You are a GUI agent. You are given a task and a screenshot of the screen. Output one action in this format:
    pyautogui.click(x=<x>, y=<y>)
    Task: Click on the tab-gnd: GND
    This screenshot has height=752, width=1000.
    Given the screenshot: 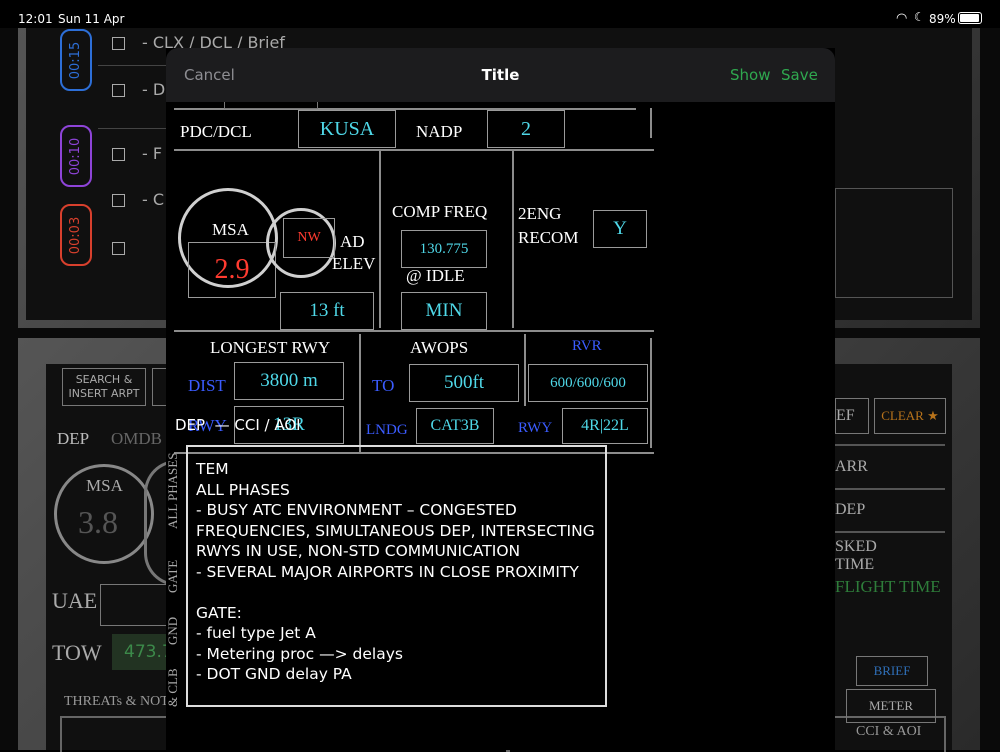 What is the action you would take?
    pyautogui.click(x=173, y=631)
    